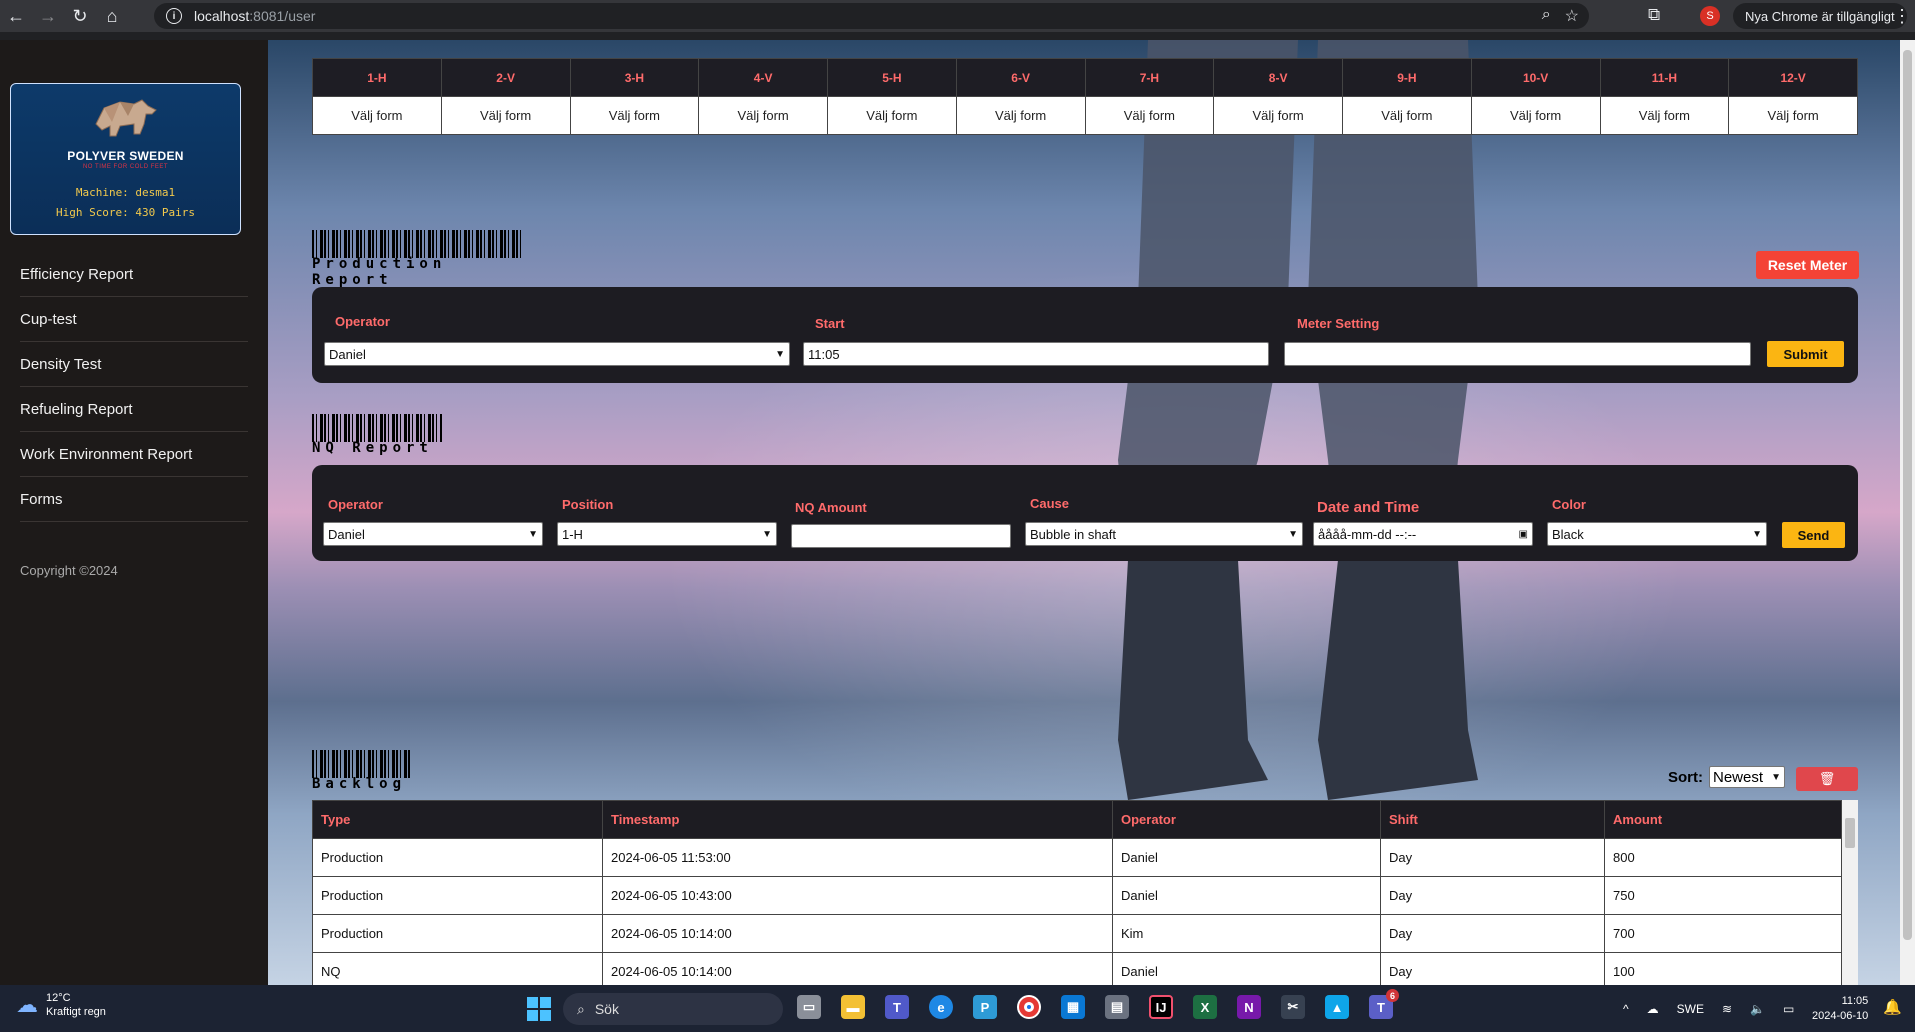  Describe the element at coordinates (1902, 16) in the screenshot. I see `chrome-menu-icon: ⋮` at that location.